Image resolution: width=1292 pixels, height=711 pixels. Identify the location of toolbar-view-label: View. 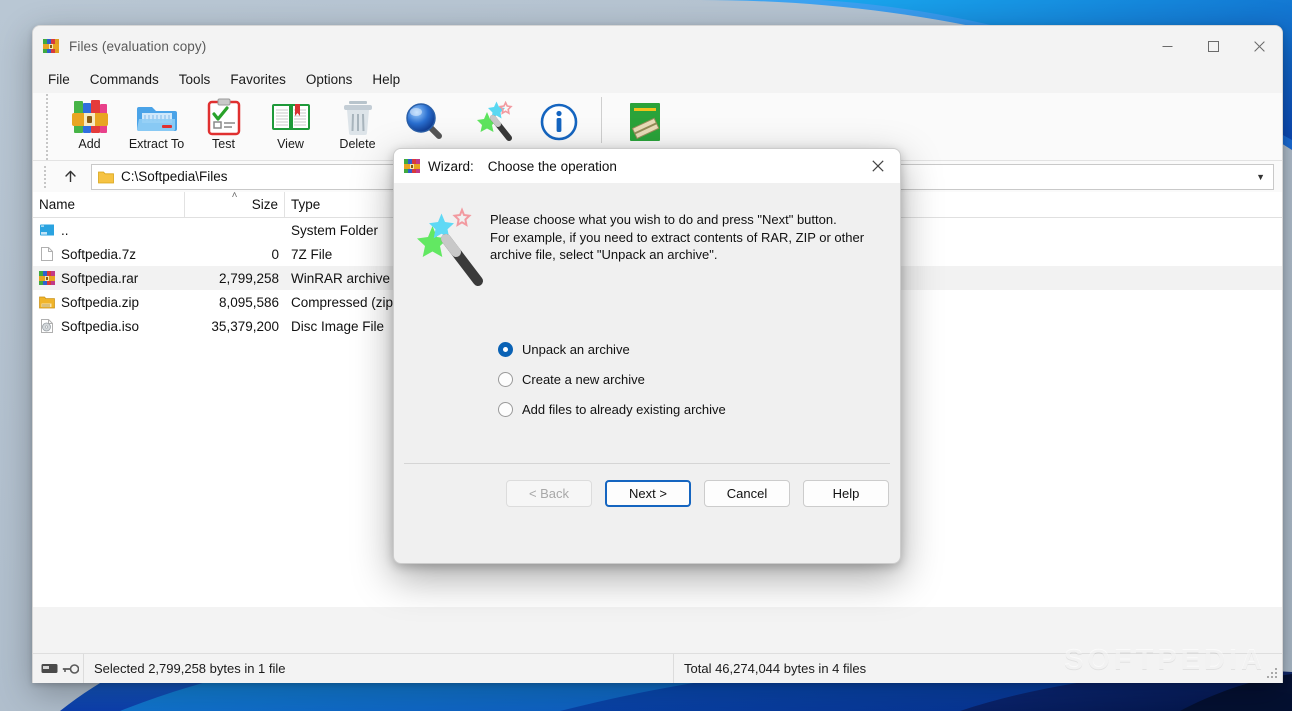
(290, 144).